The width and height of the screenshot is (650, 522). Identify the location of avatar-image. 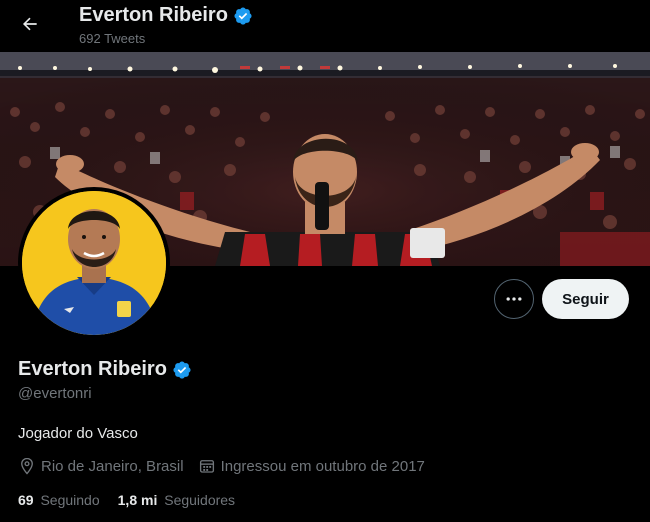
(94, 263).